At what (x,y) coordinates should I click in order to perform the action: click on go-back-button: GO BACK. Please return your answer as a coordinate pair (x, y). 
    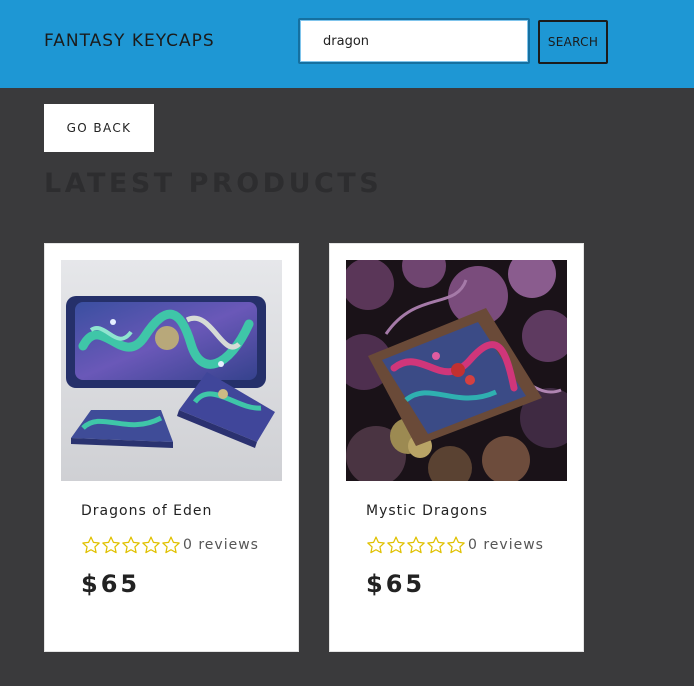
    Looking at the image, I should click on (99, 128).